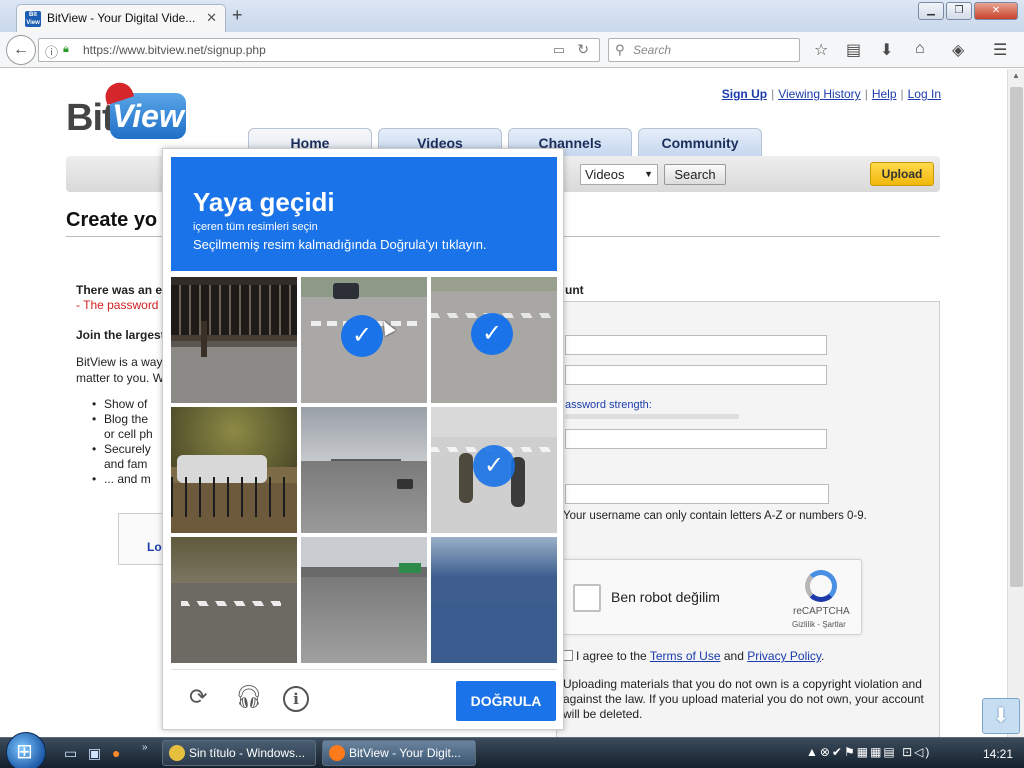 Image resolution: width=1024 pixels, height=768 pixels. Describe the element at coordinates (249, 697) in the screenshot. I see `headphones-icon: 🎧︎` at that location.